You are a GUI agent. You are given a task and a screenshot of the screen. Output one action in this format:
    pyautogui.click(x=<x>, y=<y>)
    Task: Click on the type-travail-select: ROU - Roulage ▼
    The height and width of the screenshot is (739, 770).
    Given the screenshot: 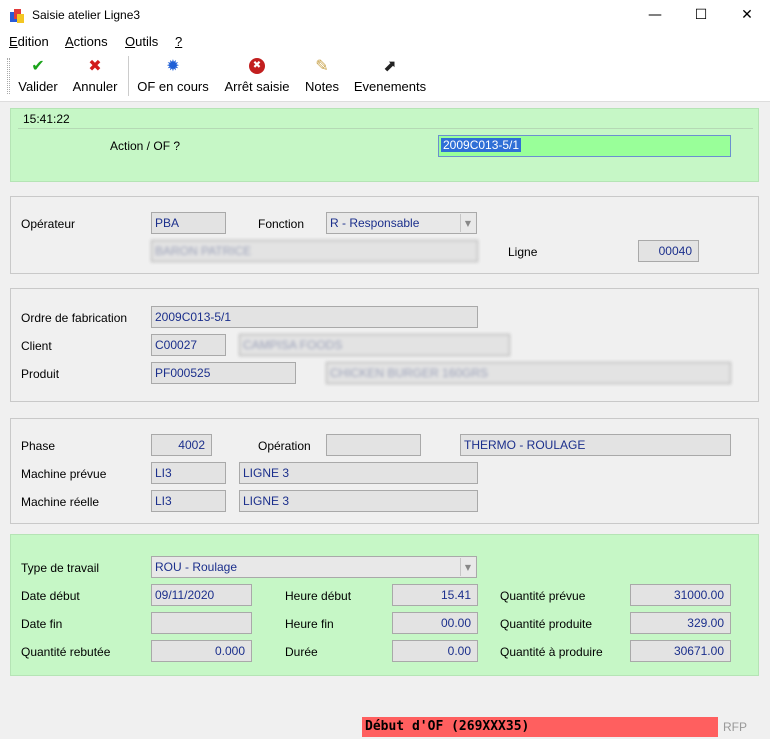 What is the action you would take?
    pyautogui.click(x=314, y=567)
    